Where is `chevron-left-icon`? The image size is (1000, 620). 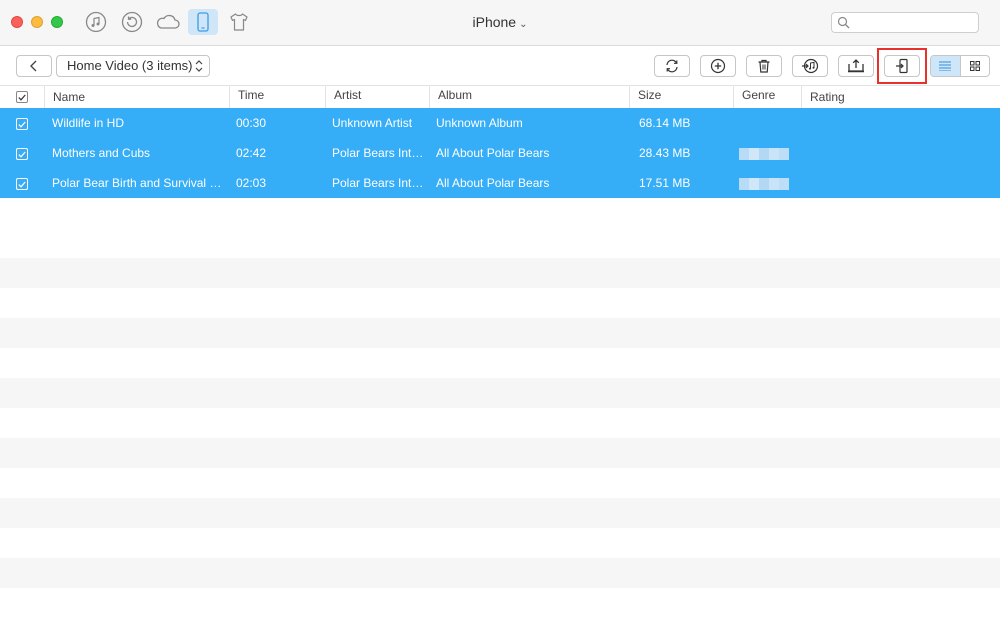 chevron-left-icon is located at coordinates (33, 66).